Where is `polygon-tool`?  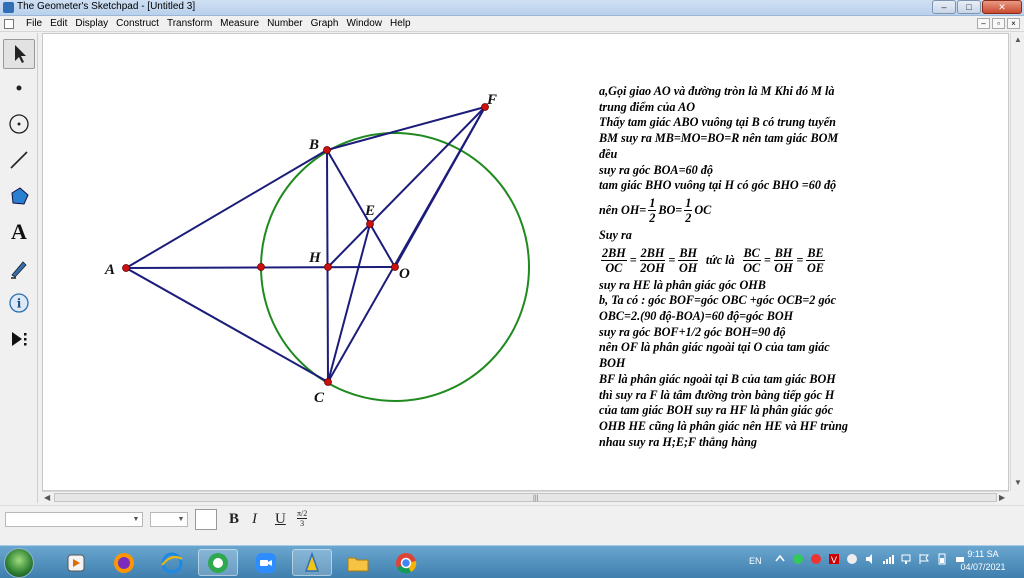
polygon-tool is located at coordinates (19, 196).